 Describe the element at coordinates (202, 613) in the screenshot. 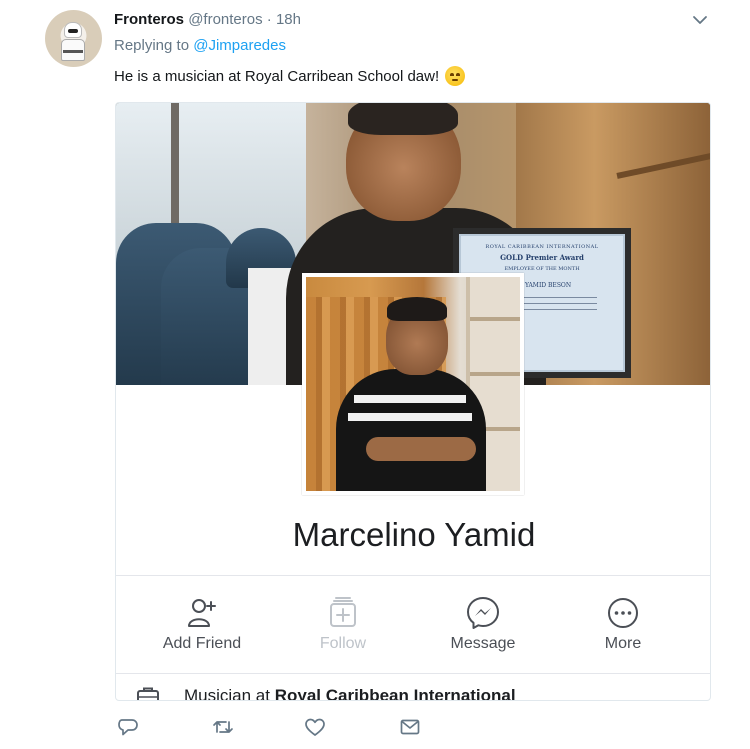

I see `add-friend-icon` at that location.